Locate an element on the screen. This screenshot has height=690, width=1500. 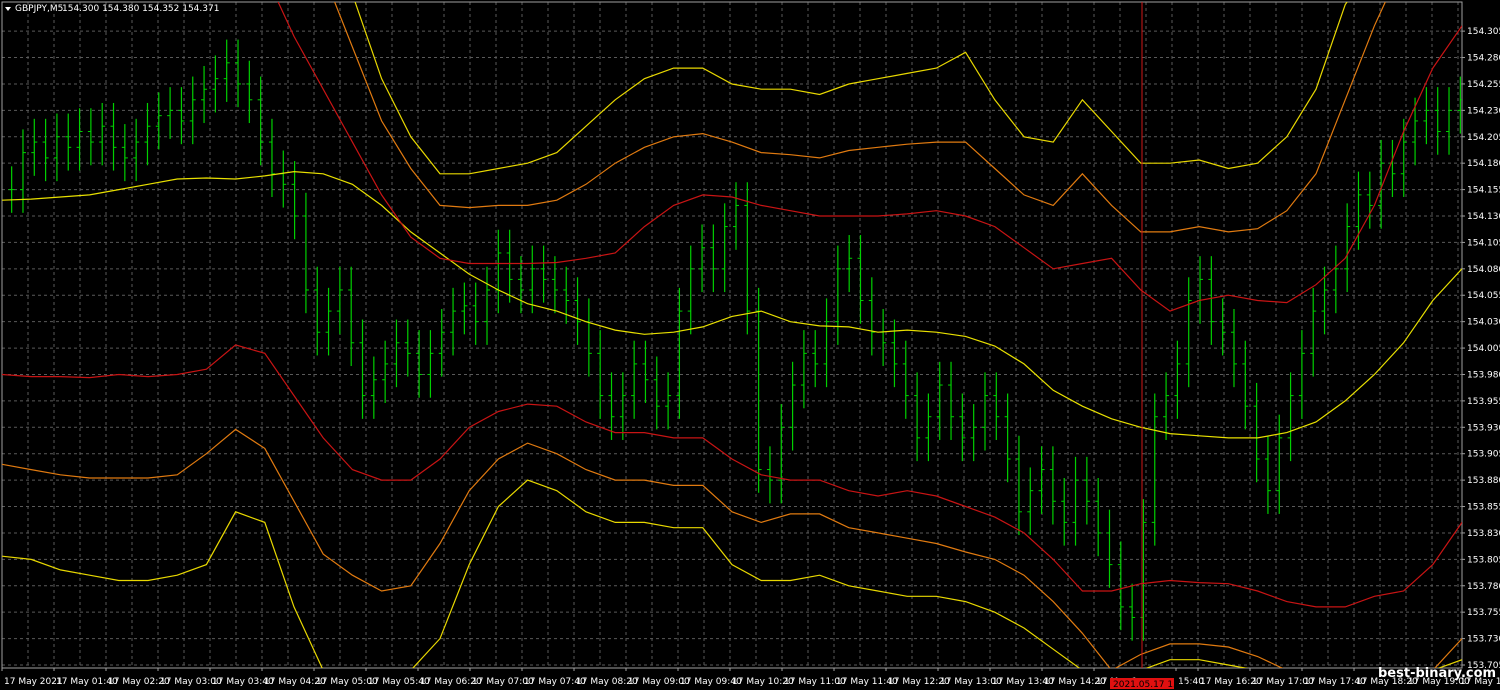
y-tick-label: 153.830 is located at coordinates (1483, 534).